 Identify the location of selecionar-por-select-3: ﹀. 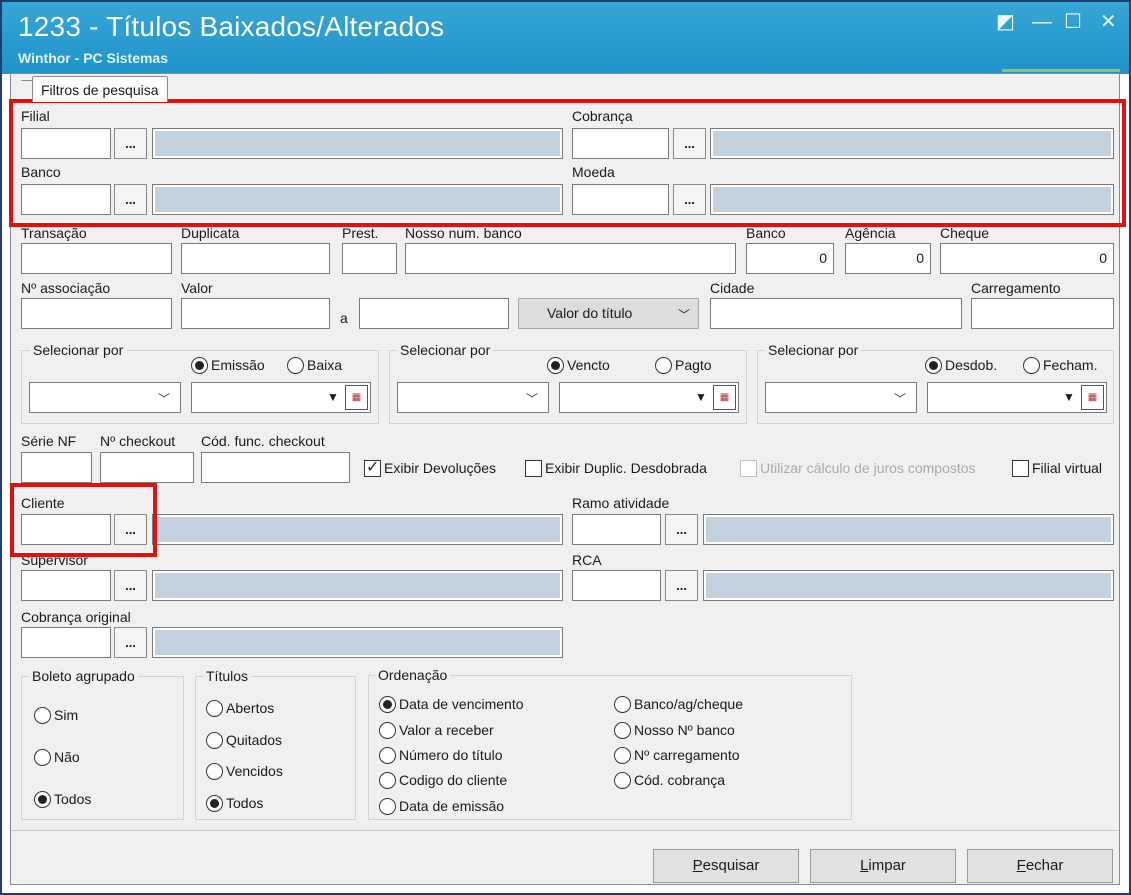
(841, 397).